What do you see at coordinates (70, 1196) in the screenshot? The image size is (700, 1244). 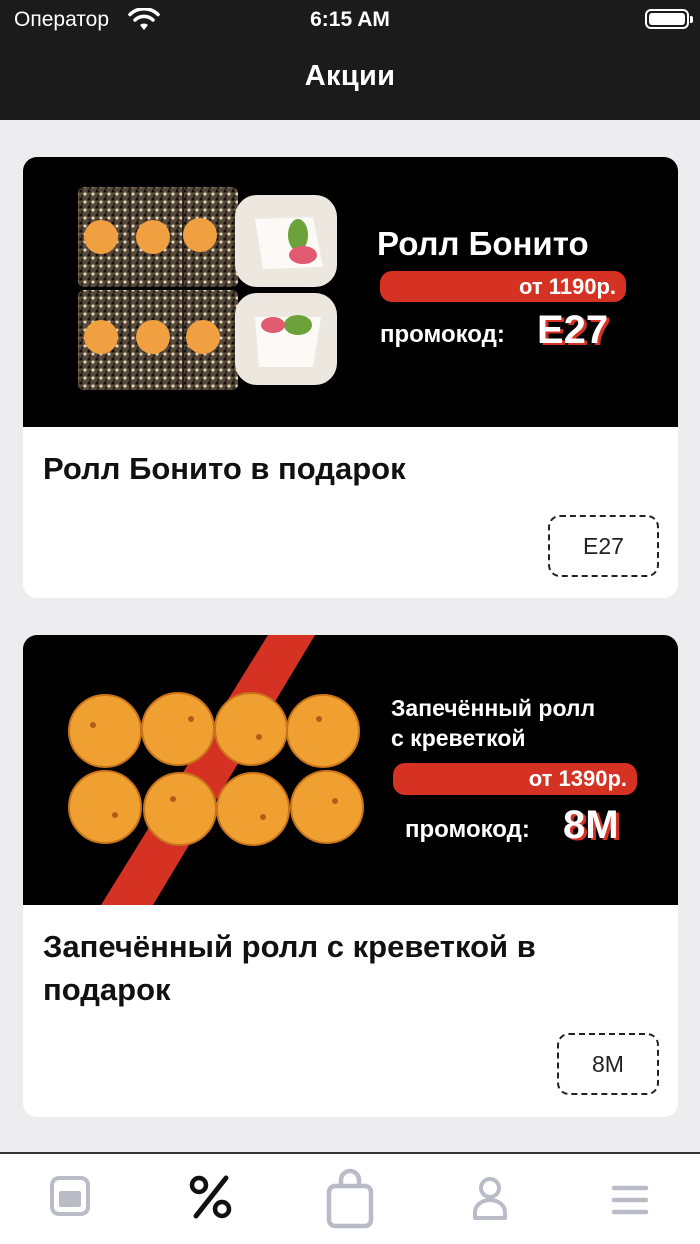 I see `menu-book-icon` at bounding box center [70, 1196].